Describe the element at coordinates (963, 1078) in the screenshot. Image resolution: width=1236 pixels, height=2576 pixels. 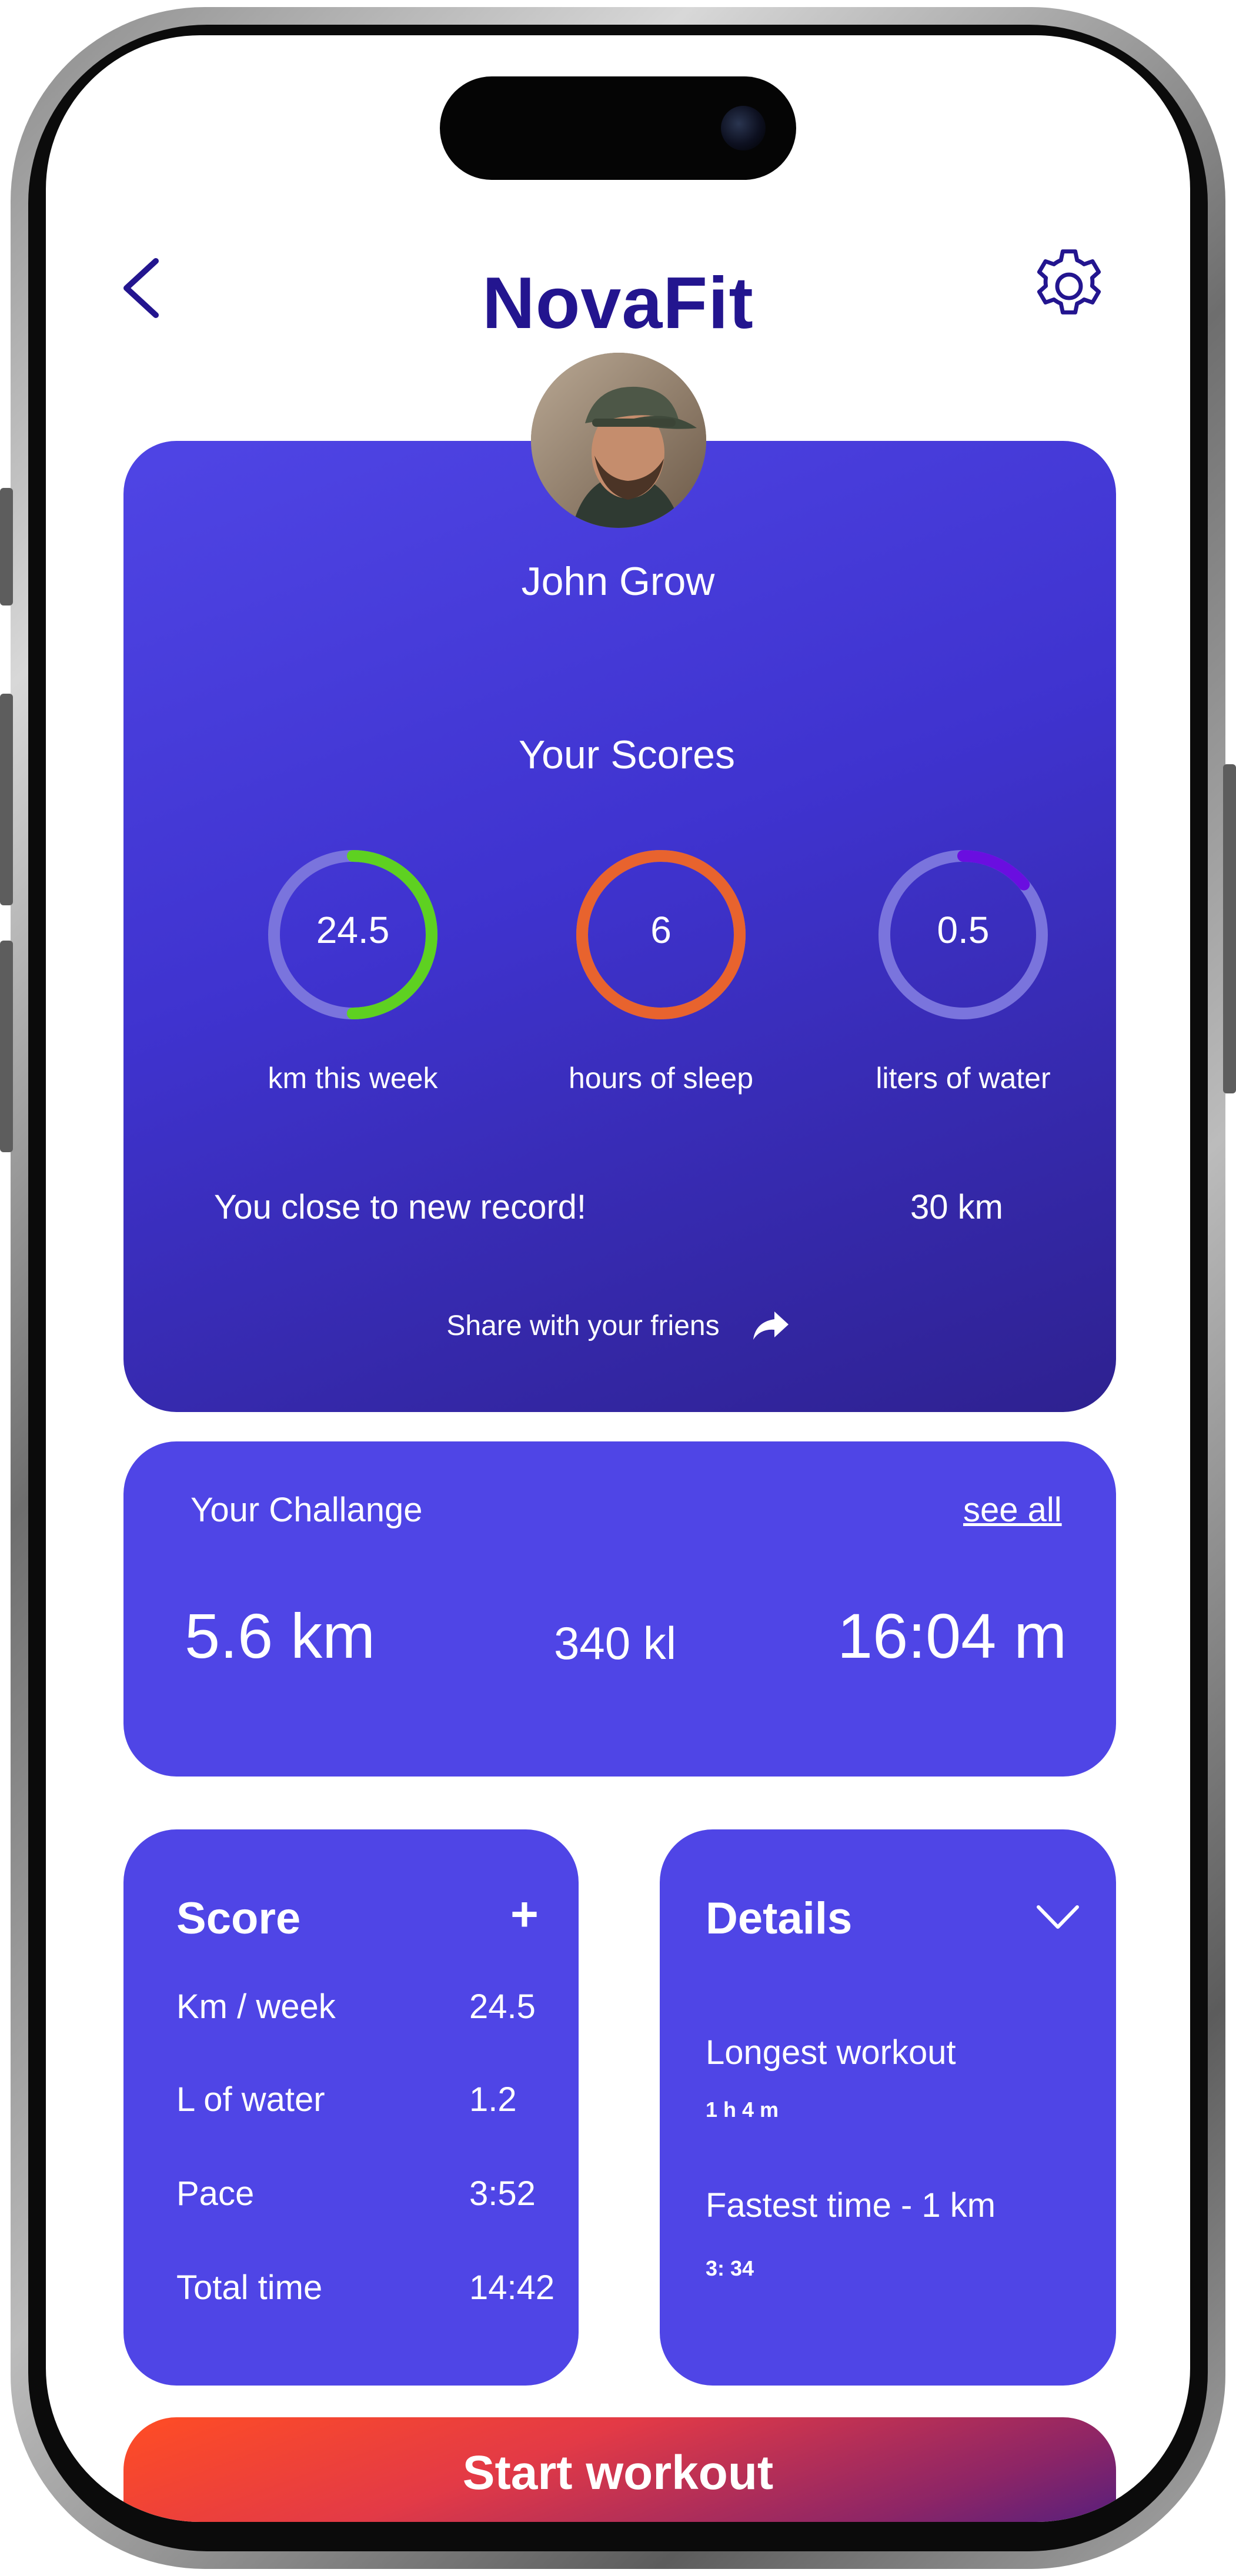
I see `water-label: liters of water` at that location.